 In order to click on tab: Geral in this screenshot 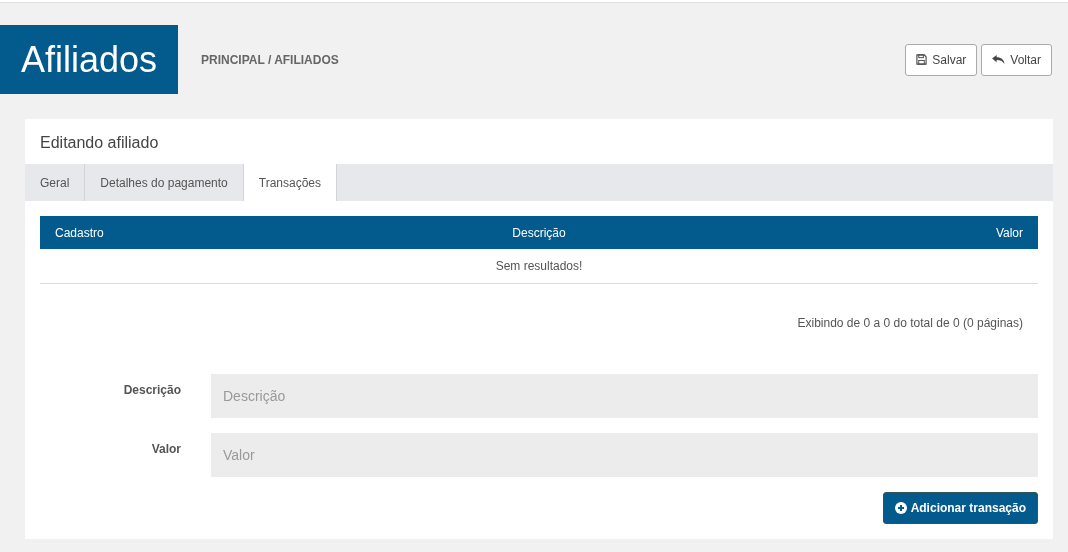, I will do `click(55, 183)`.